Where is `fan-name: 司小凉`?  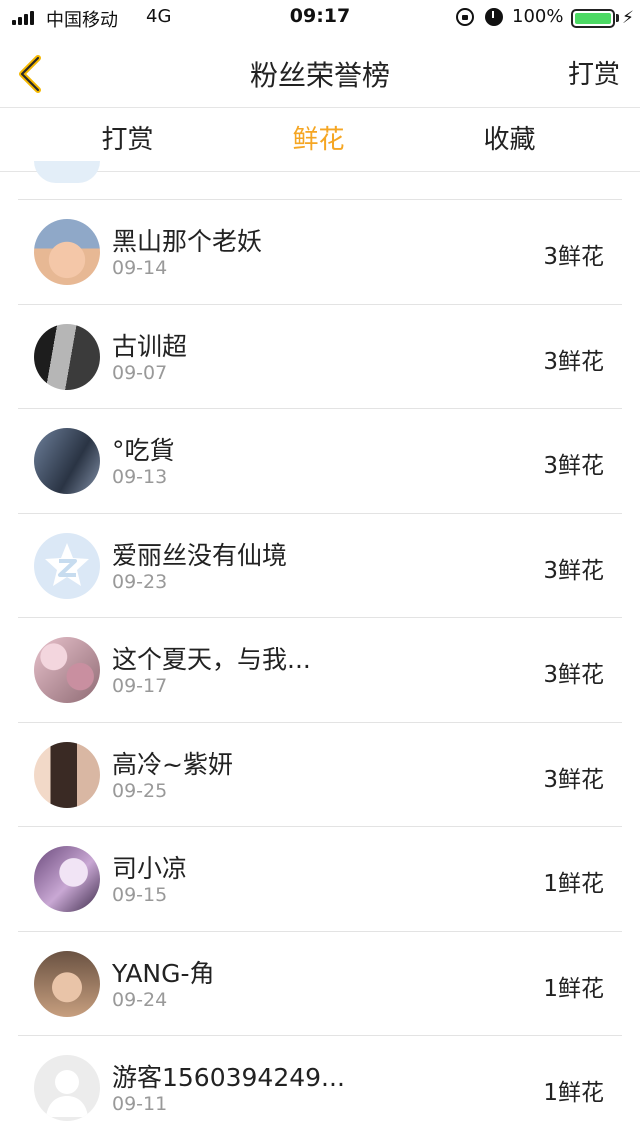 fan-name: 司小凉 is located at coordinates (150, 868).